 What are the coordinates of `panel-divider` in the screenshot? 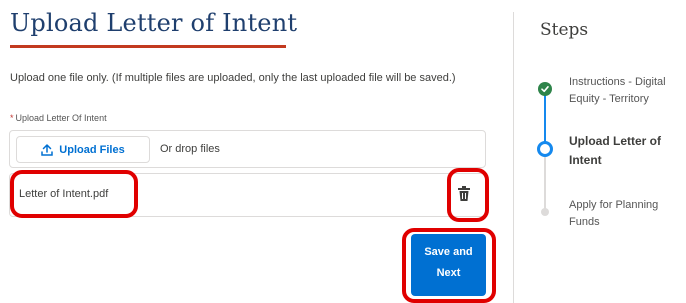 It's located at (513, 157).